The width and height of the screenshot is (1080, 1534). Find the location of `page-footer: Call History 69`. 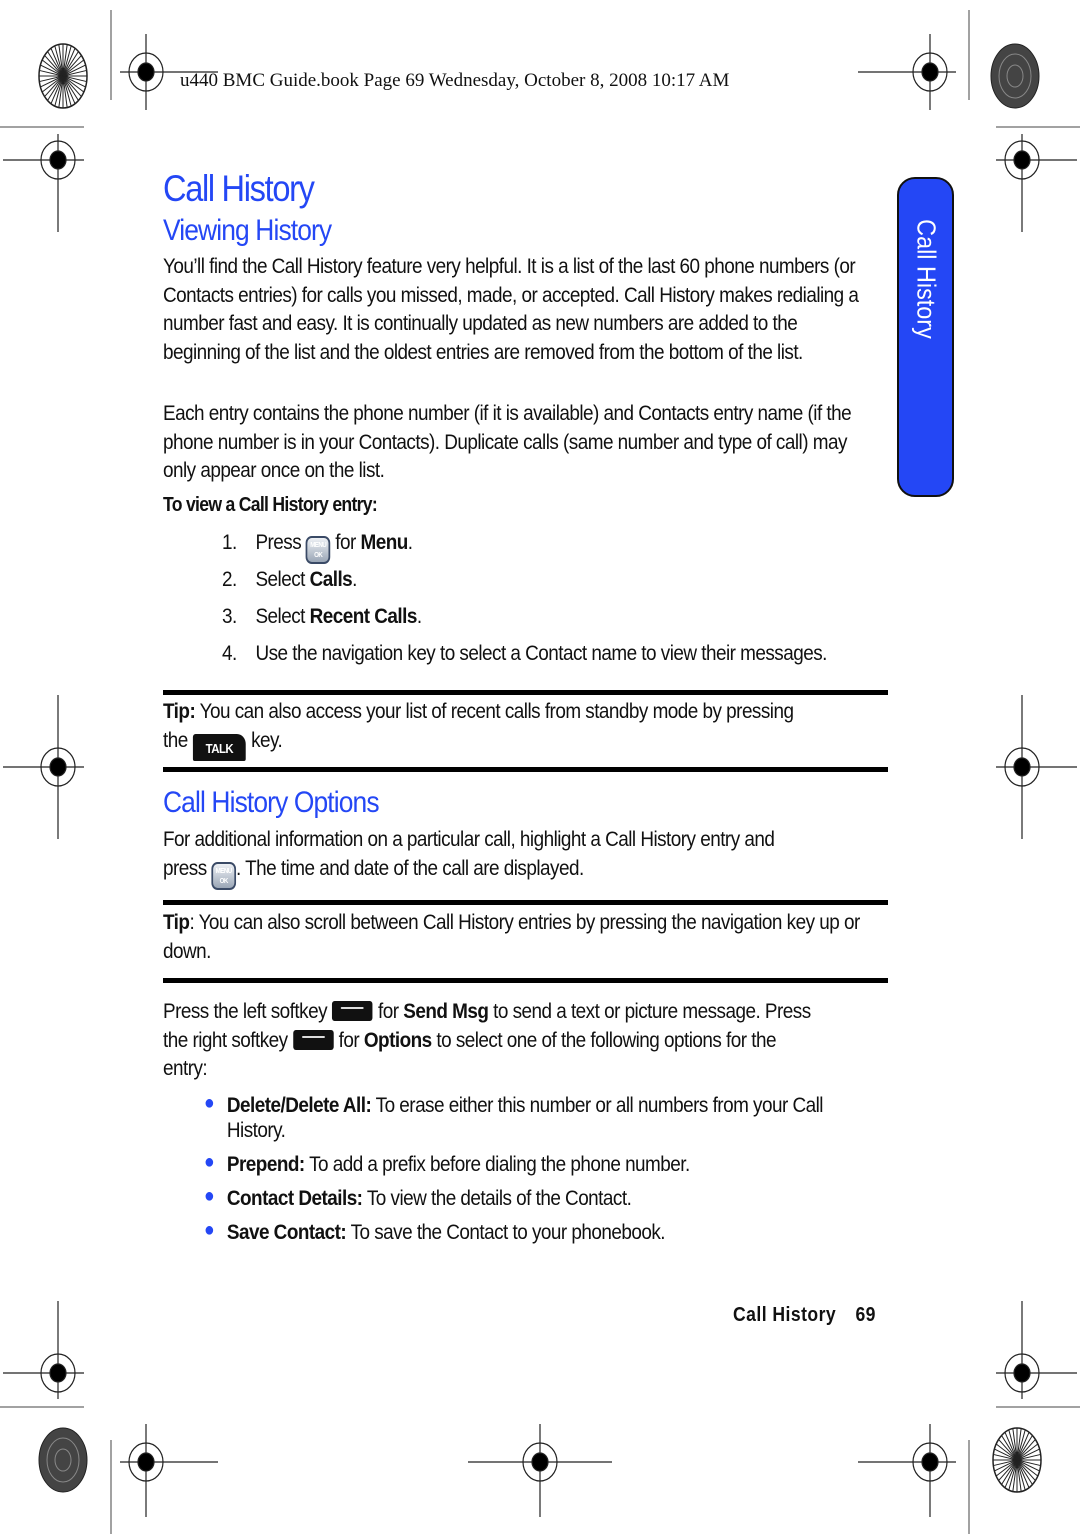

page-footer: Call History 69 is located at coordinates (804, 1315).